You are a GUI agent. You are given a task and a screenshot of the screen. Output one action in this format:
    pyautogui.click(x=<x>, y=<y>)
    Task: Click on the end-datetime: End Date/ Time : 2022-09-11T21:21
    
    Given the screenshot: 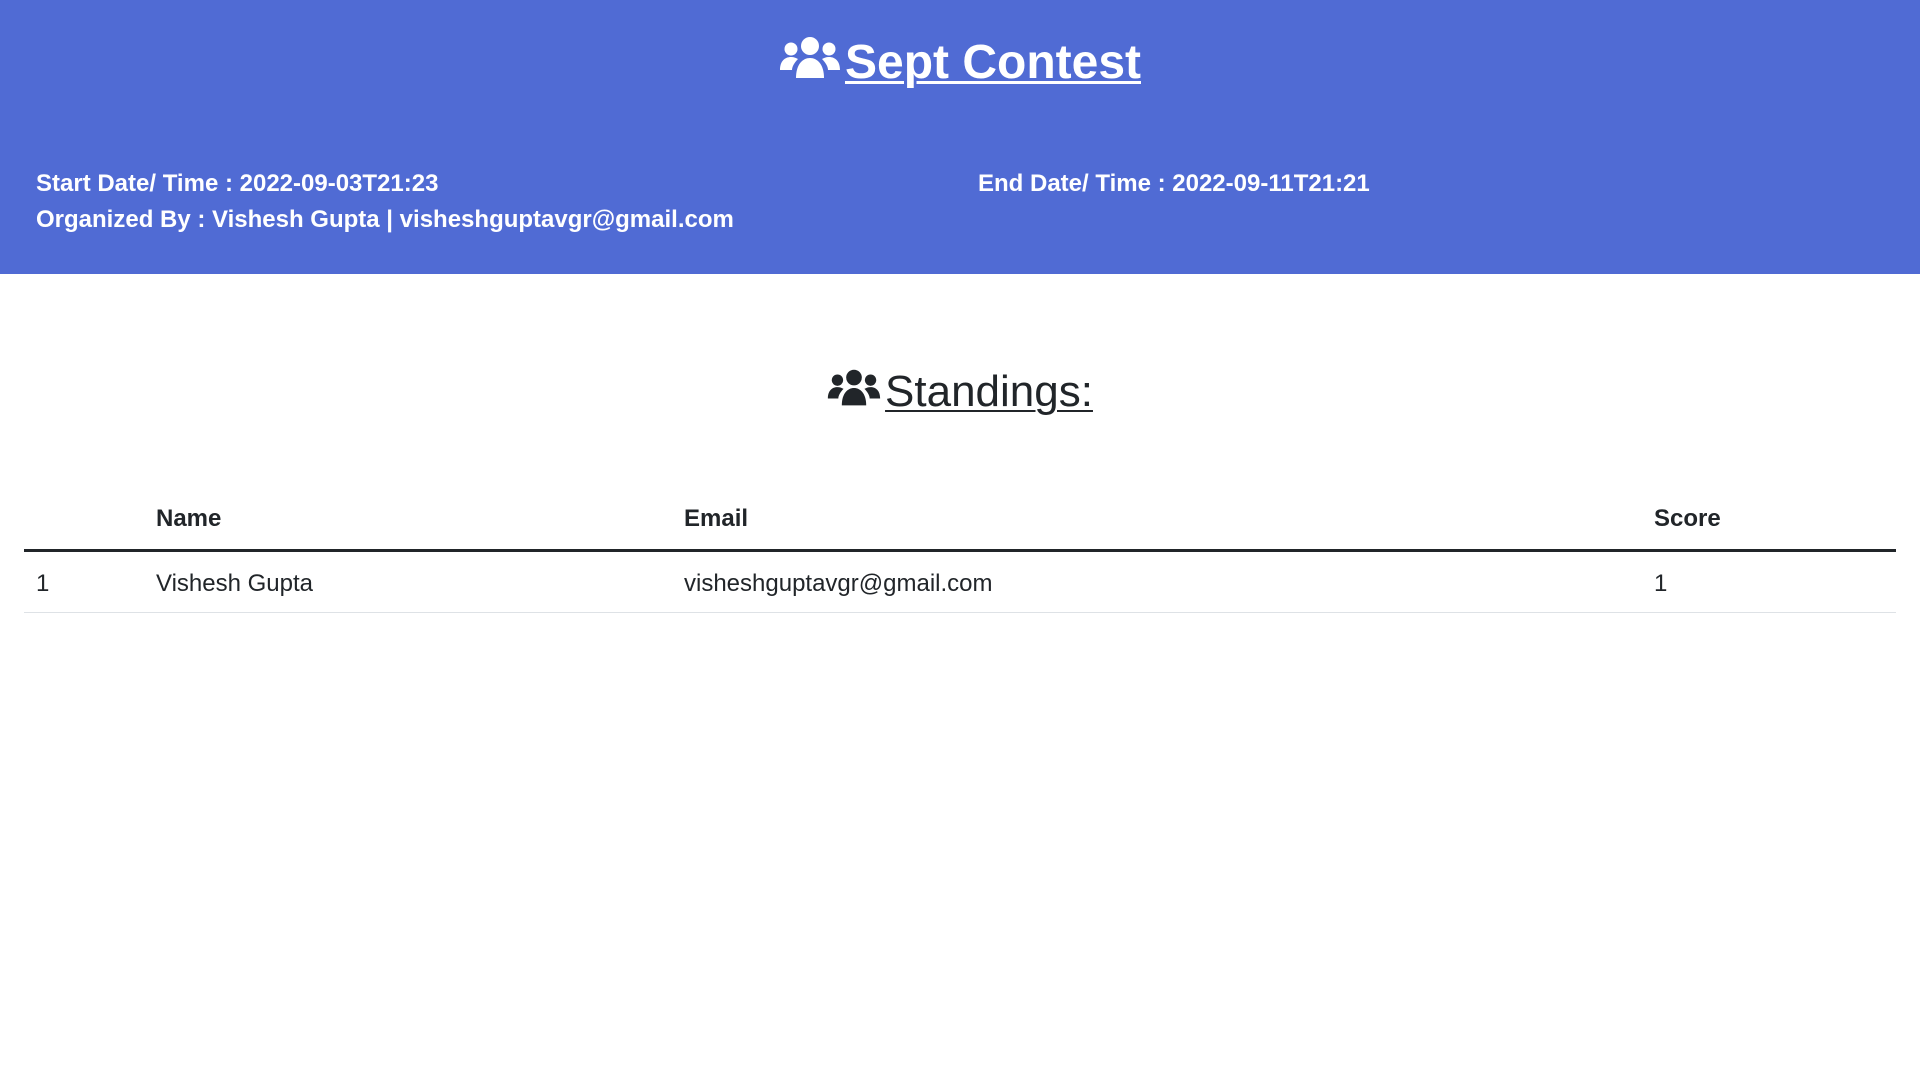 What is the action you would take?
    pyautogui.click(x=1174, y=184)
    